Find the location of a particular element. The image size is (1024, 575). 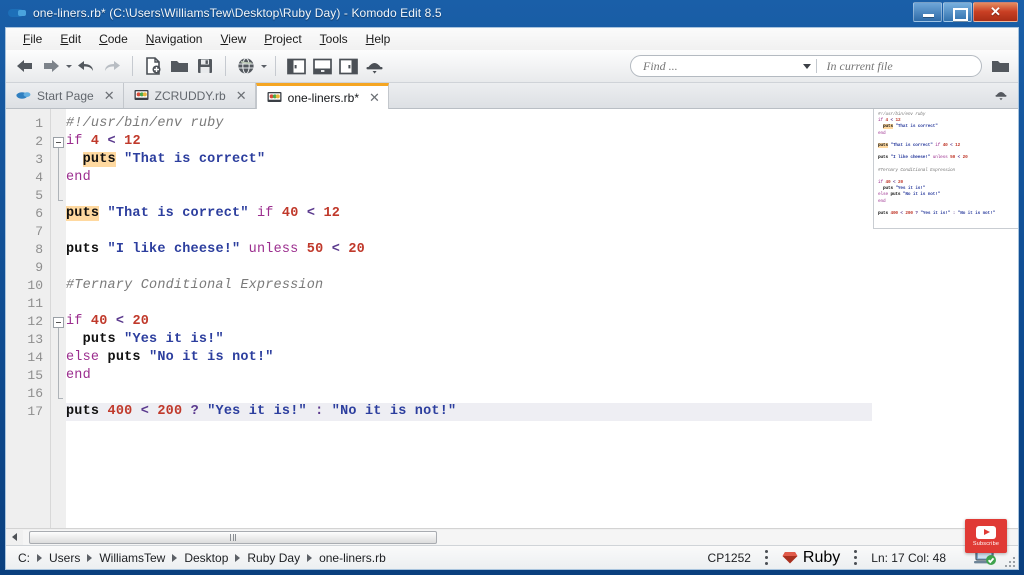

horizontal-scrollbar is located at coordinates (512, 536).